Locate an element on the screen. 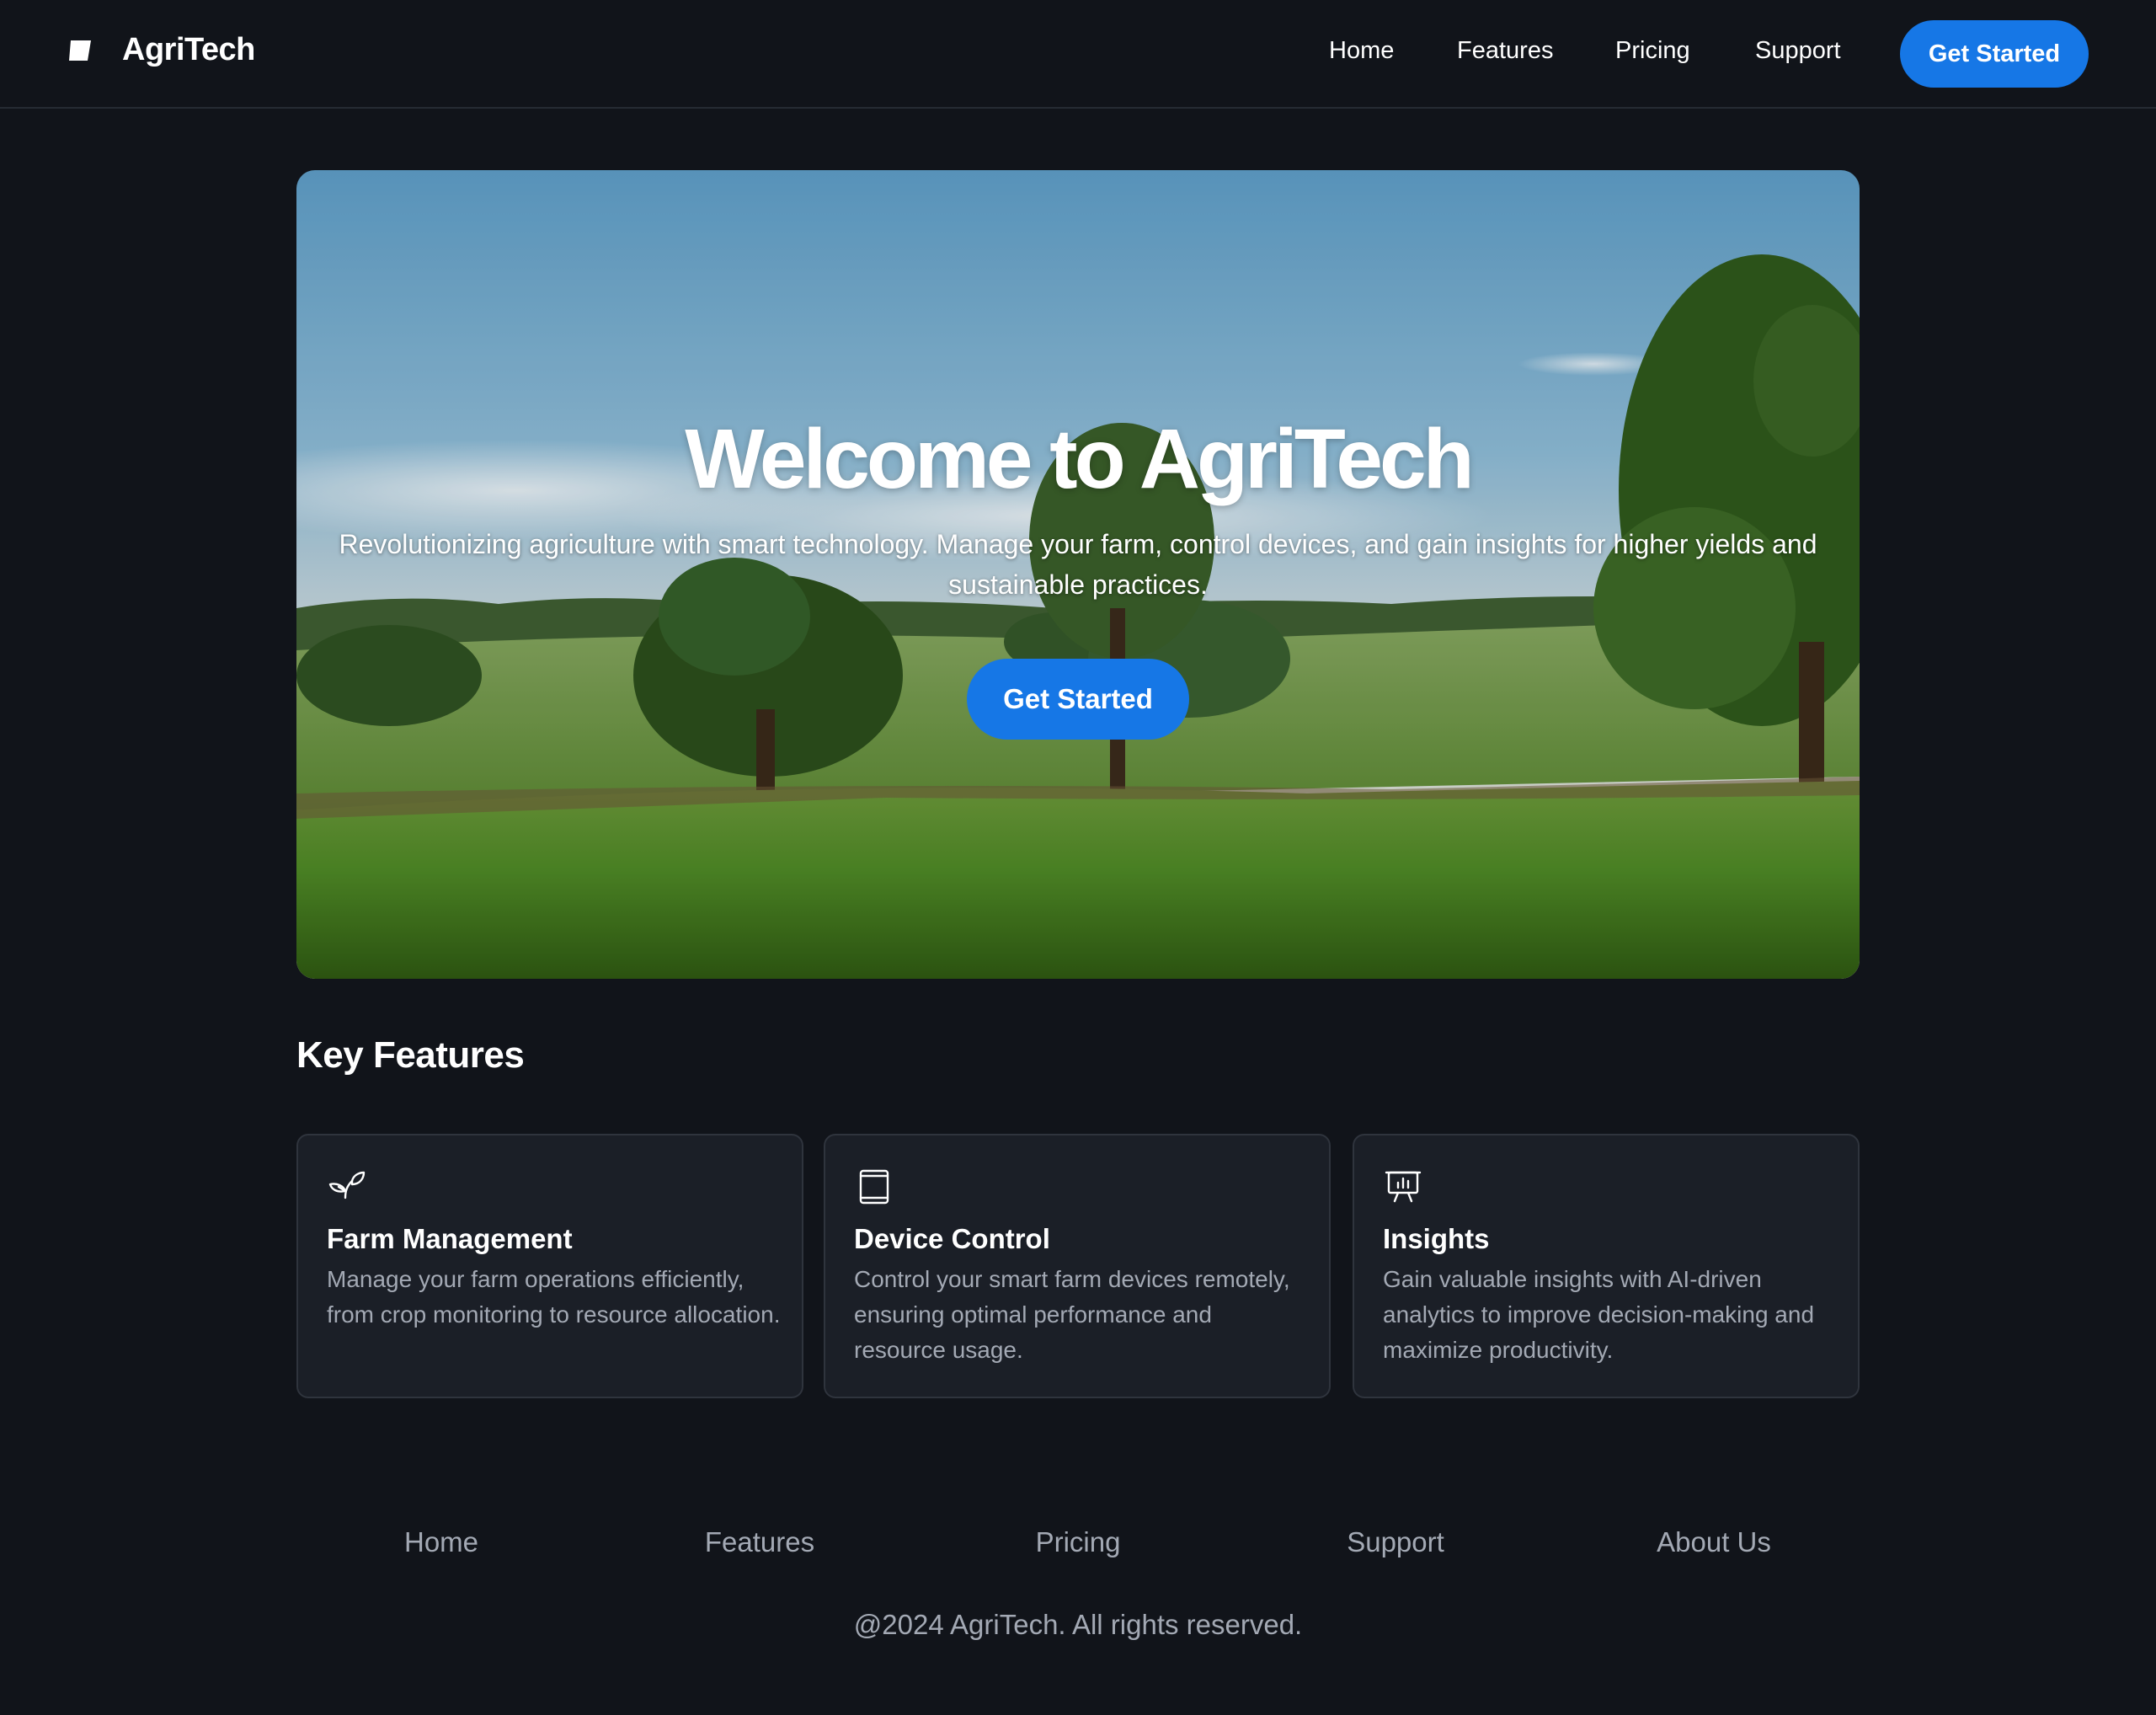 The height and width of the screenshot is (1715, 2156). header-get-started-button: Get Started is located at coordinates (1994, 54).